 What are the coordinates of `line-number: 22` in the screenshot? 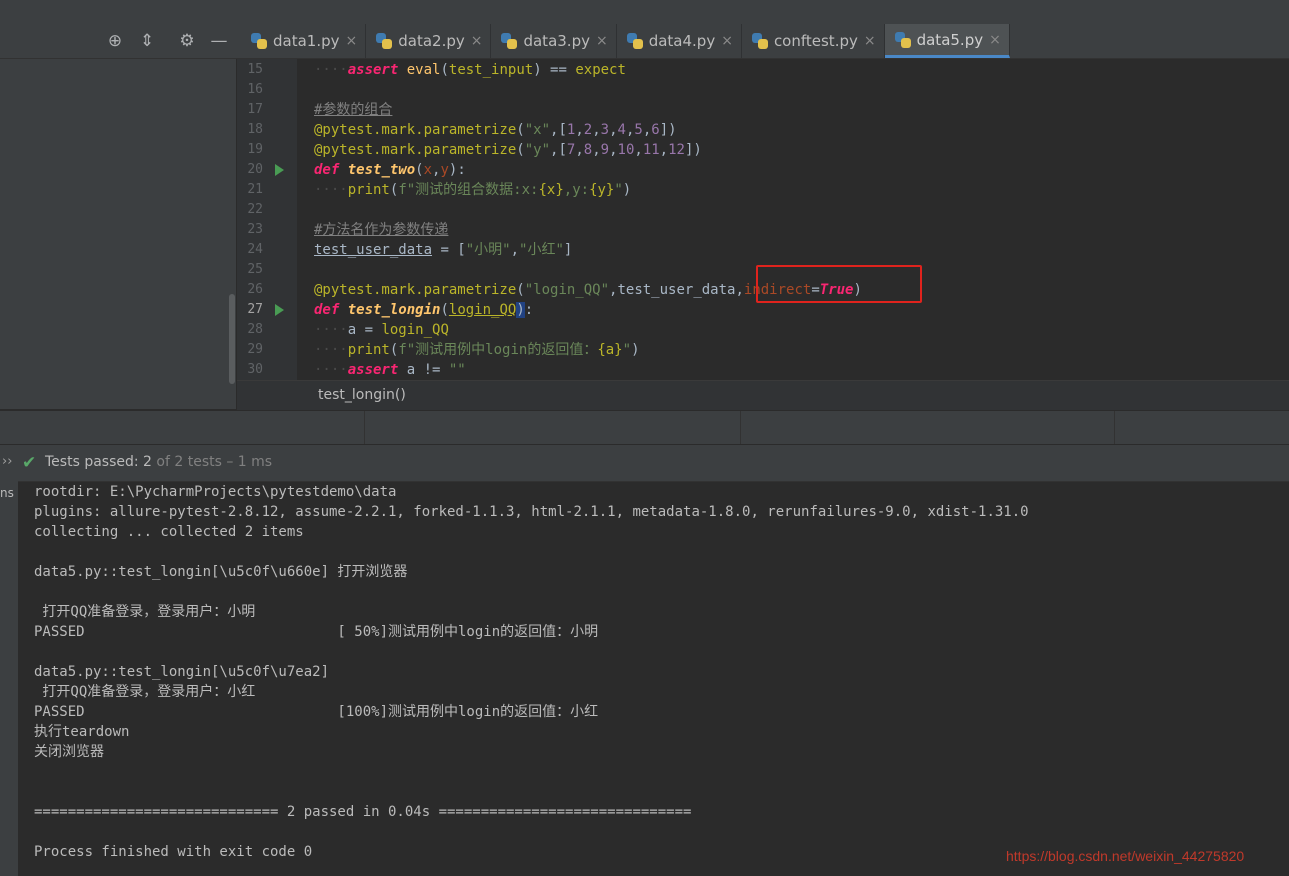 It's located at (255, 209).